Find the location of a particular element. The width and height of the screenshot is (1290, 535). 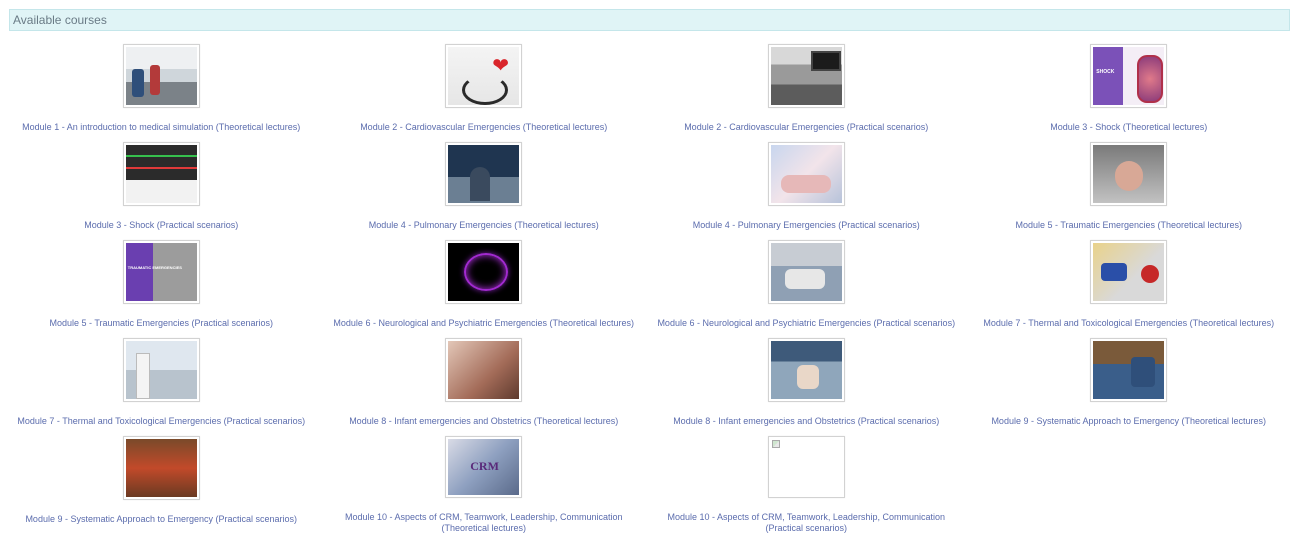

course-title-link: Module 3 - Shock (Theoretical lectures) is located at coordinates (1128, 127).